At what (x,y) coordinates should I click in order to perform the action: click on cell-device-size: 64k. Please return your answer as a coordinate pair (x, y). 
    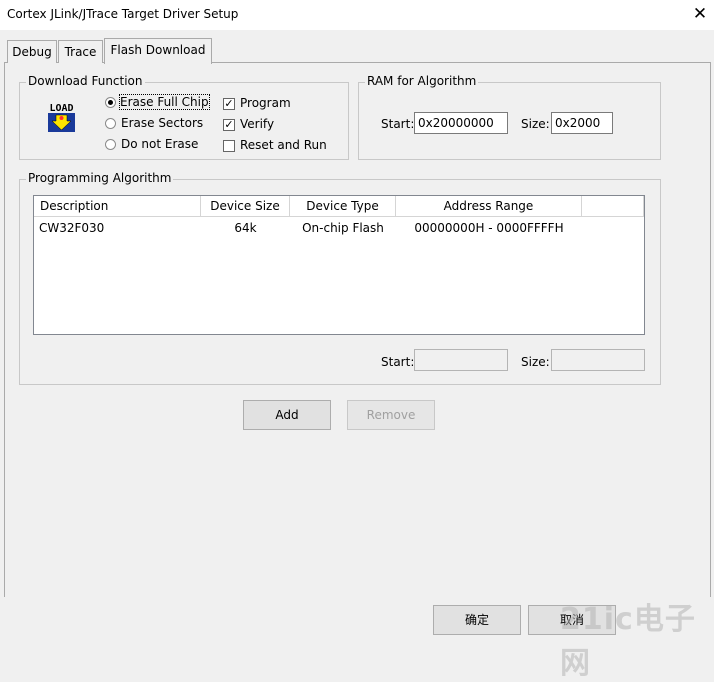
    Looking at the image, I should click on (245, 228).